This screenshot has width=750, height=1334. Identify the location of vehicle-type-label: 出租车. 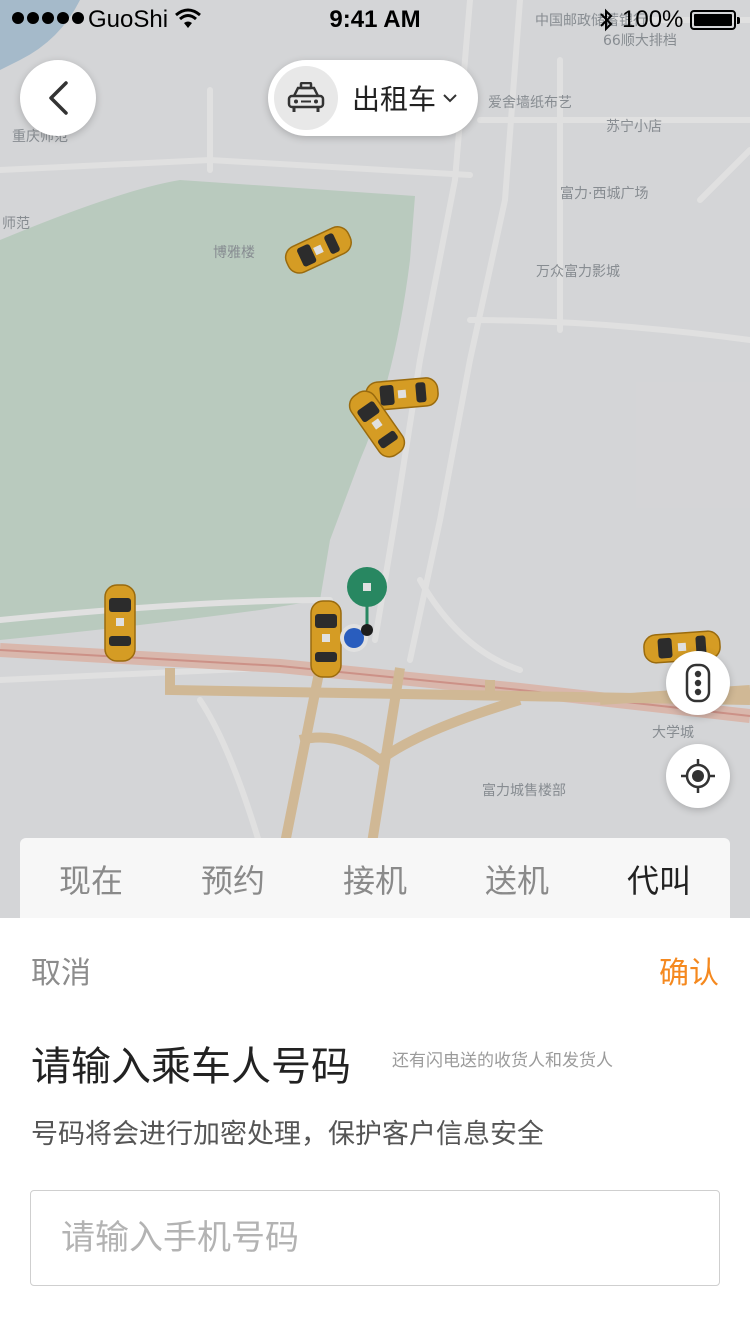
(394, 99).